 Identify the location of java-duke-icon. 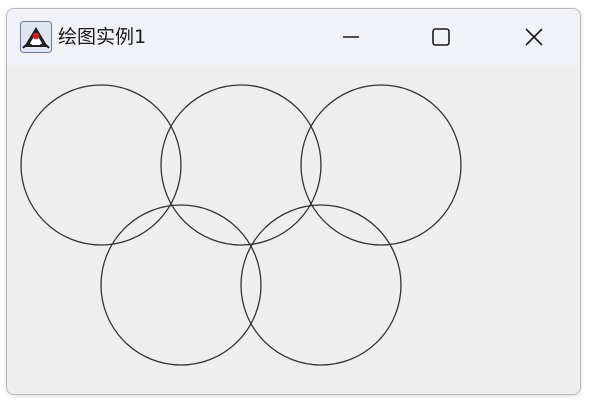
(36, 37).